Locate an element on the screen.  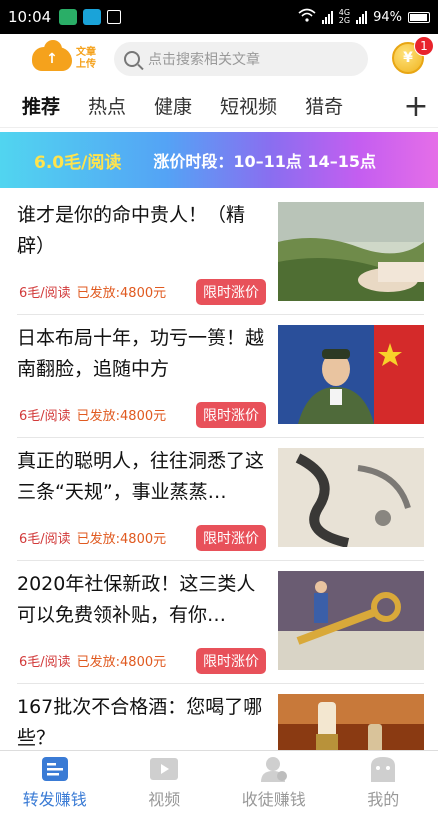
wifi-icon is located at coordinates (307, 17).